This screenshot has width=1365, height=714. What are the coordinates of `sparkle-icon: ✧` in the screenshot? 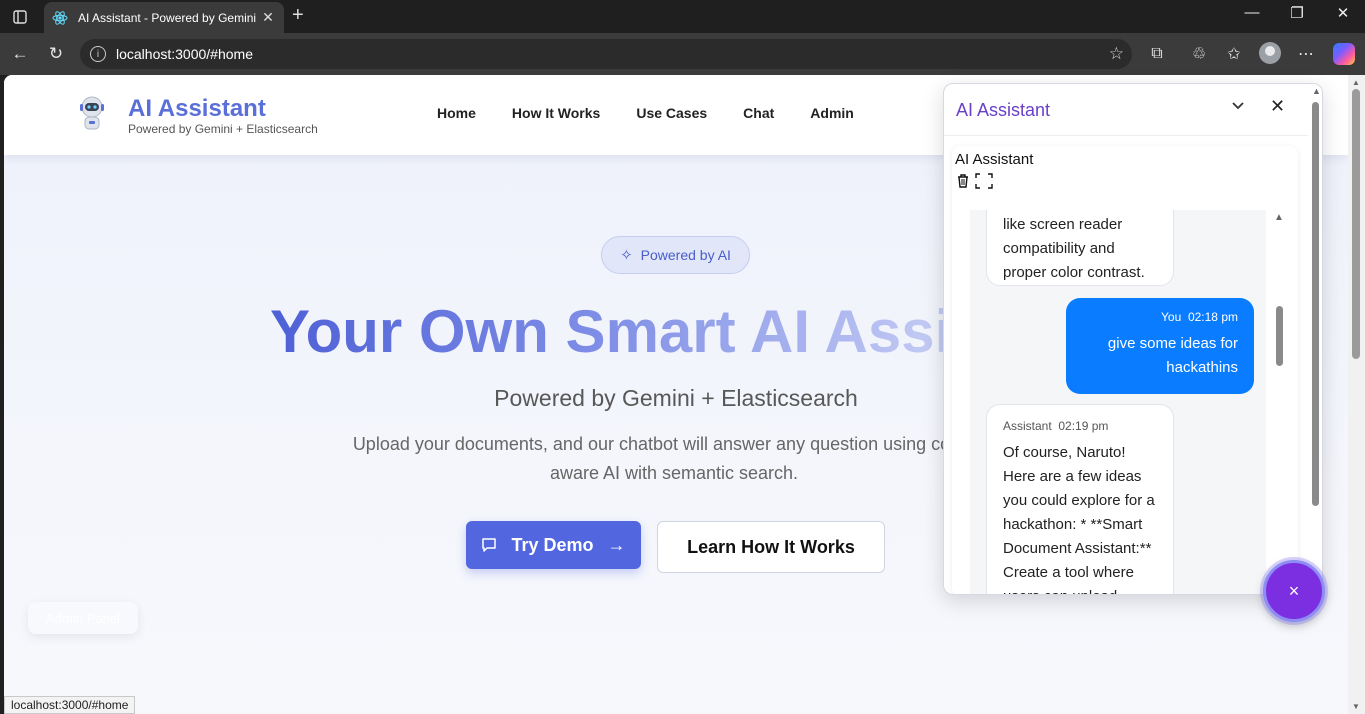 It's located at (626, 255).